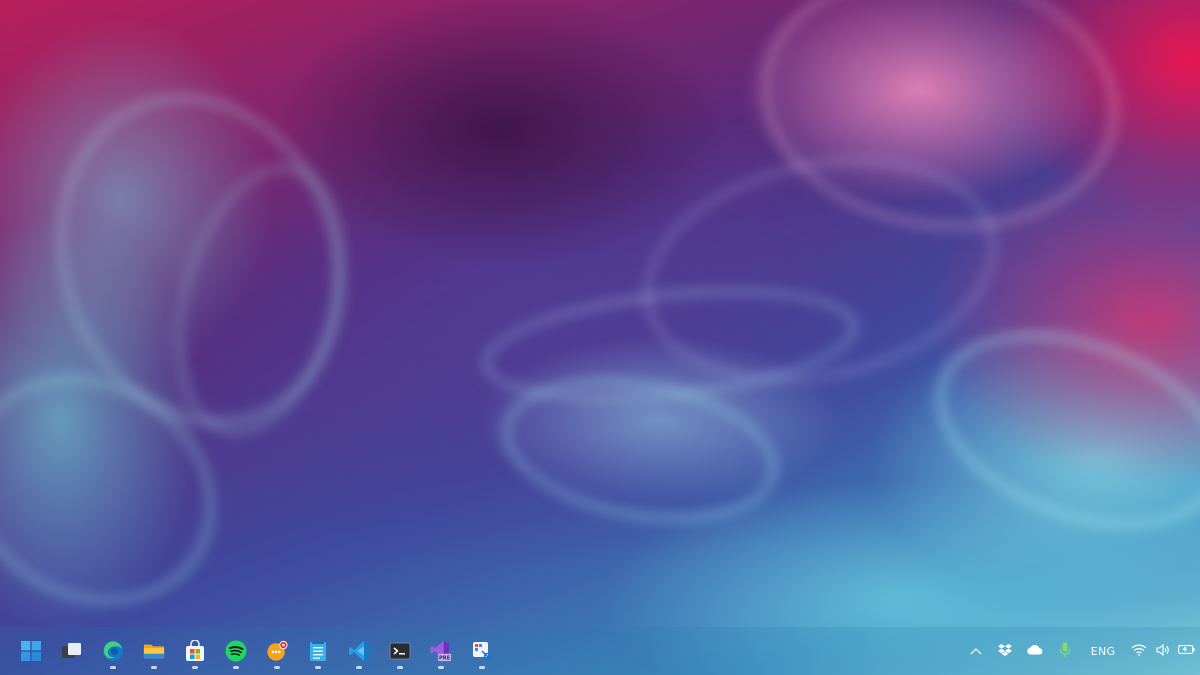 Image resolution: width=1200 pixels, height=675 pixels. I want to click on vs-code-button, so click(358, 651).